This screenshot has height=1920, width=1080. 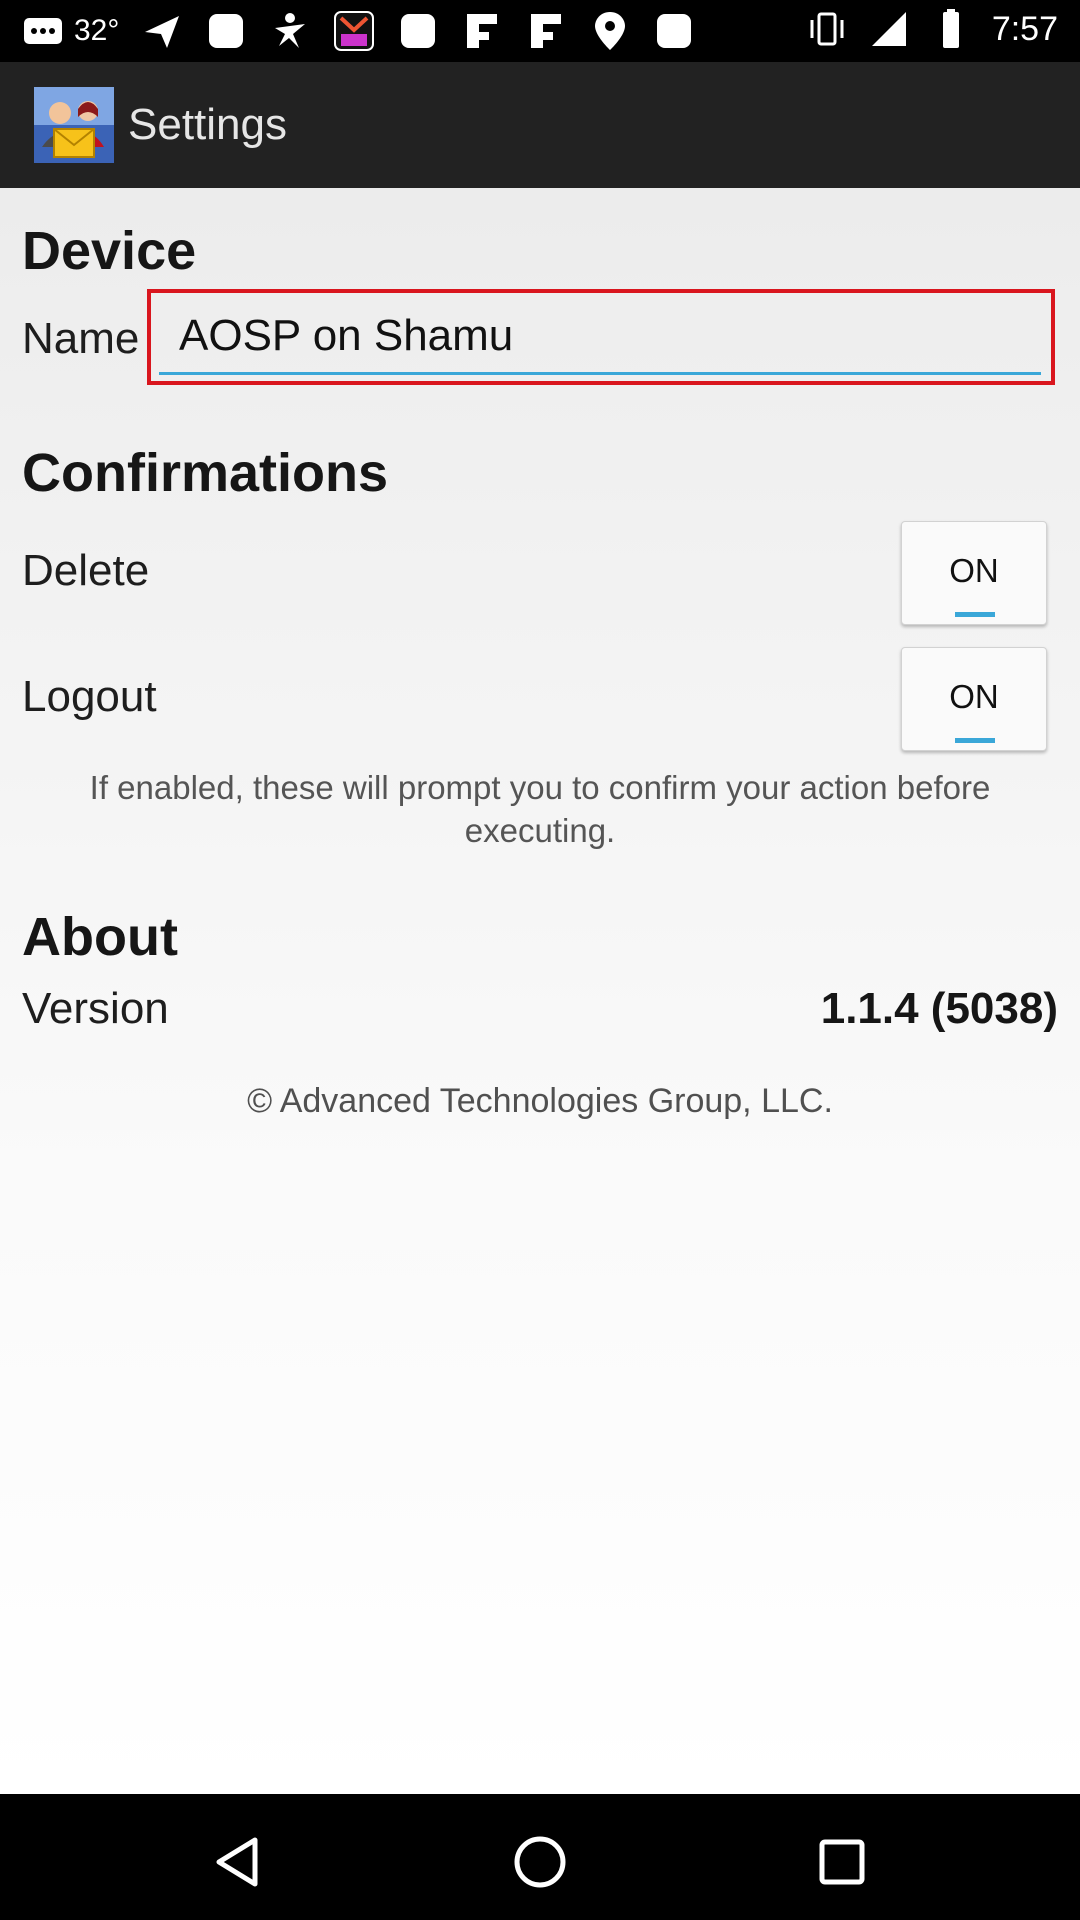 What do you see at coordinates (974, 696) in the screenshot?
I see `logout-toggle-state: ON` at bounding box center [974, 696].